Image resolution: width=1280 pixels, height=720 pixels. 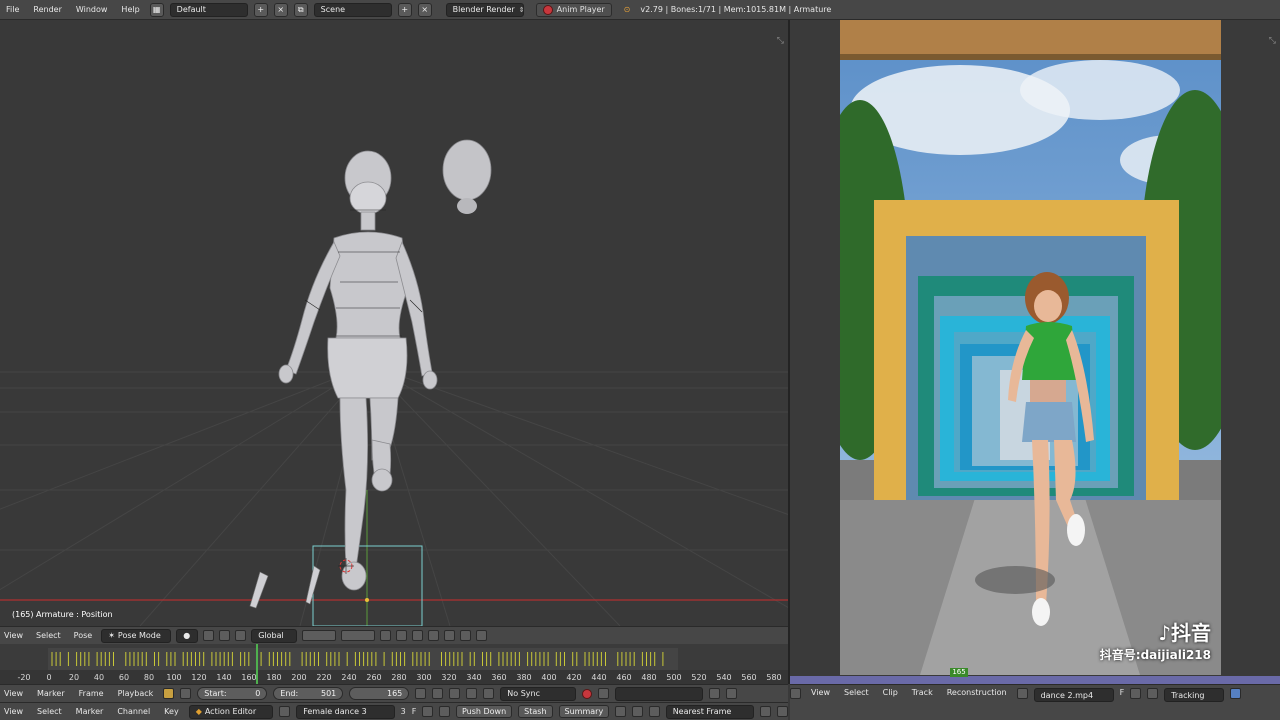 What do you see at coordinates (136, 693) in the screenshot?
I see `tl-menu-playback: Playback` at bounding box center [136, 693].